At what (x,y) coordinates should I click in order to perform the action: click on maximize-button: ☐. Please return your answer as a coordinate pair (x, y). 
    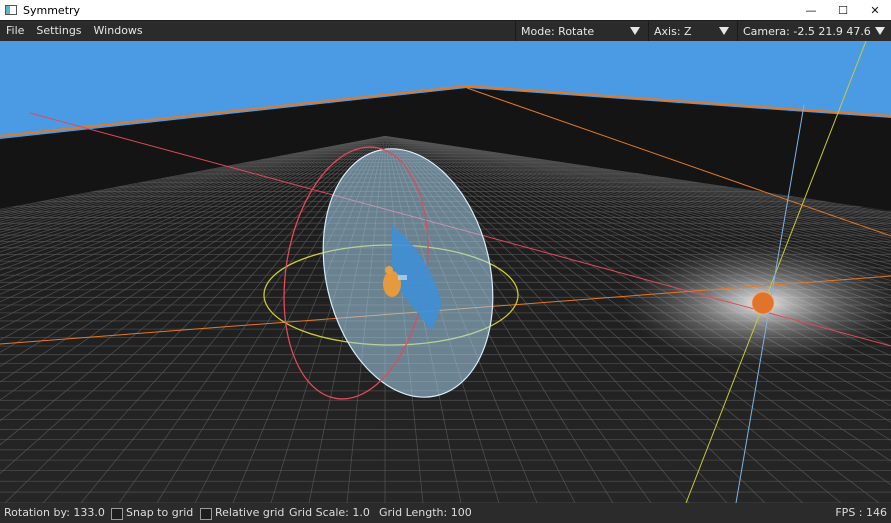
    Looking at the image, I should click on (843, 10).